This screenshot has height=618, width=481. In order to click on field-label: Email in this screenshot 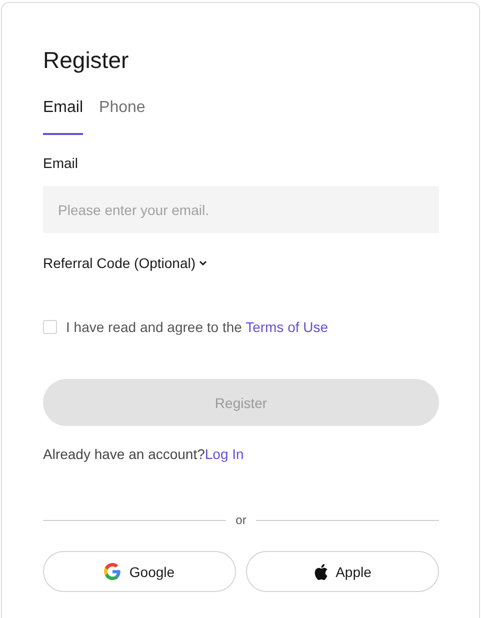, I will do `click(61, 163)`.